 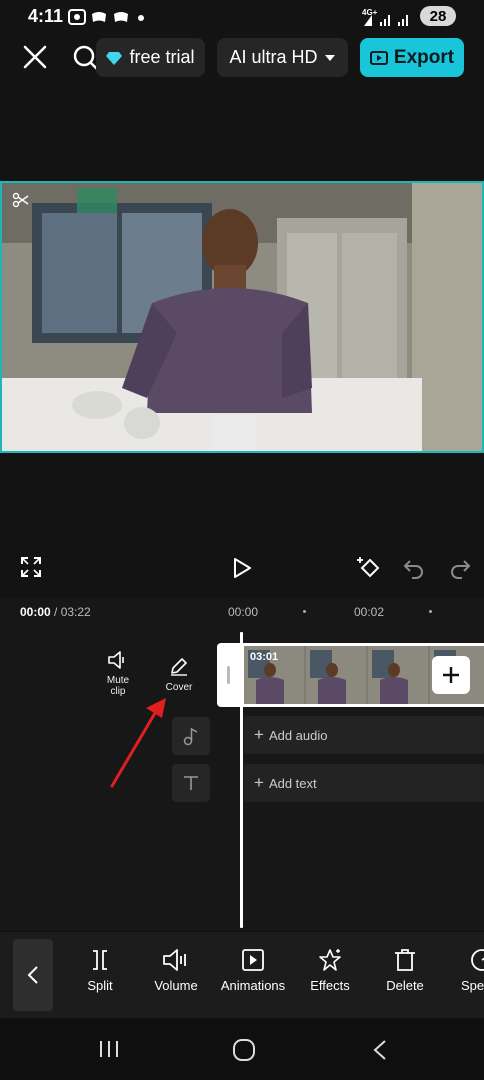 What do you see at coordinates (243, 612) in the screenshot?
I see `ruler-mark: 00:00` at bounding box center [243, 612].